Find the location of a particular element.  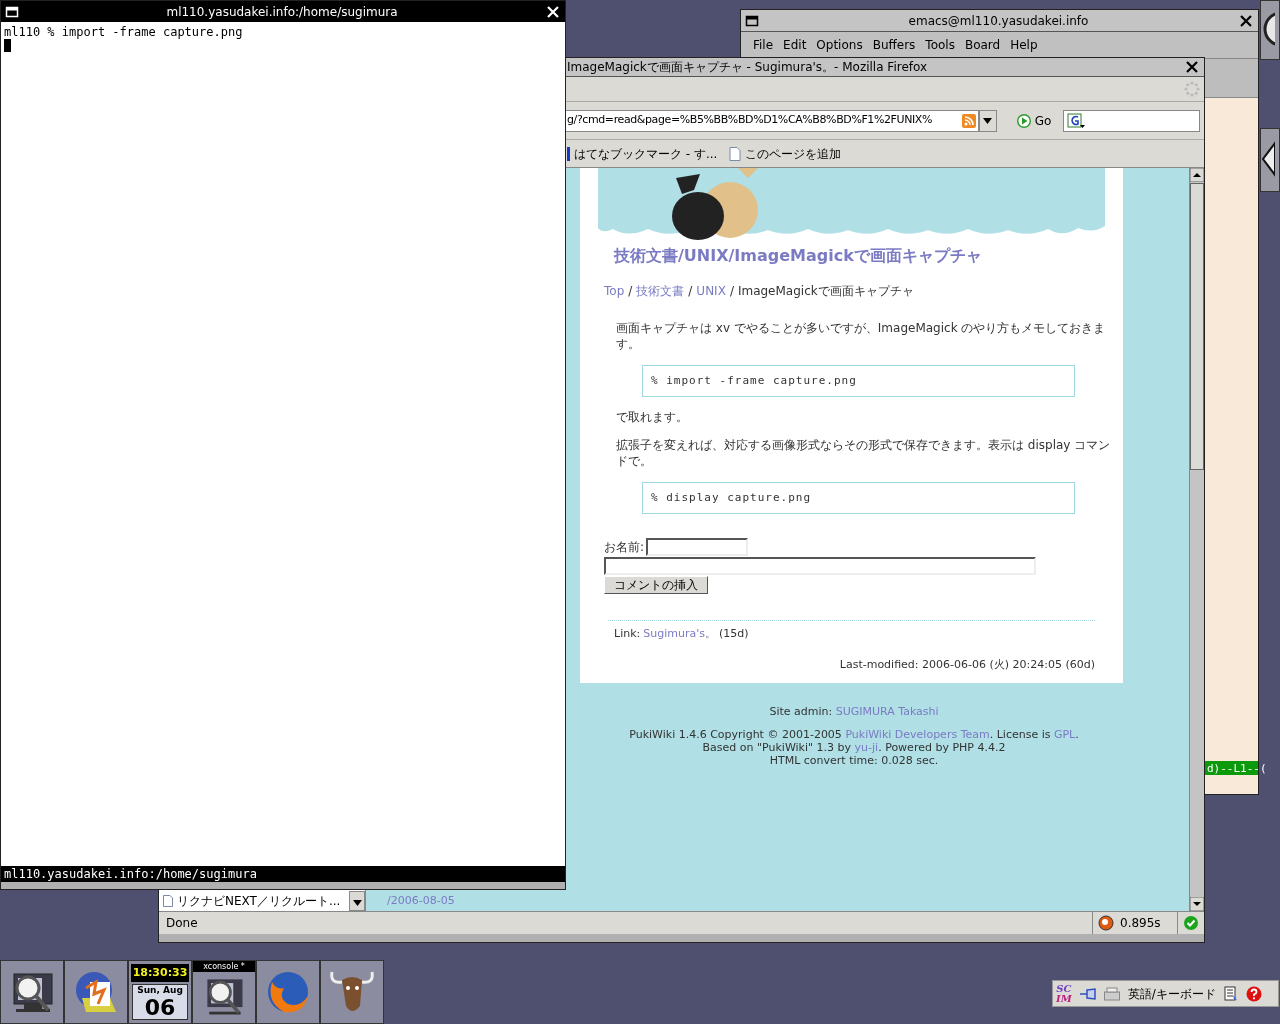

related-link: Sugimura's。 is located at coordinates (679, 634).